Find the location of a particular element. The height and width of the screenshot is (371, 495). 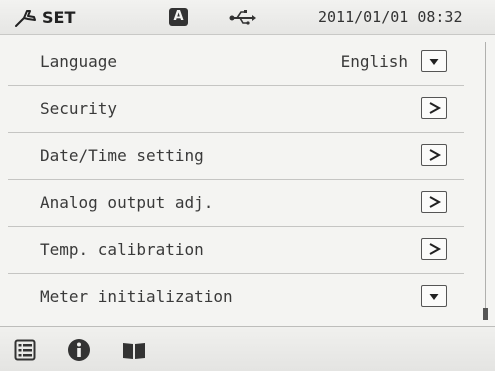

menu-item-label: Analog output adj. is located at coordinates (127, 202).